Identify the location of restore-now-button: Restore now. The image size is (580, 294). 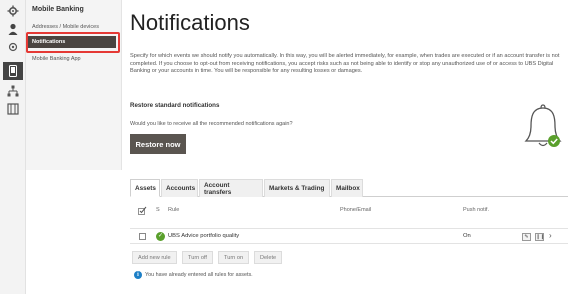
(158, 144).